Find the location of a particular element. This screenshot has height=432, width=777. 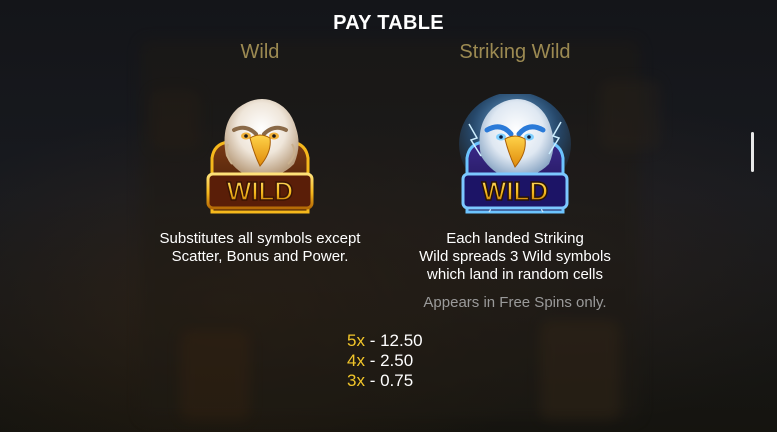

payout-row: 5x - 12.50 is located at coordinates (385, 341).